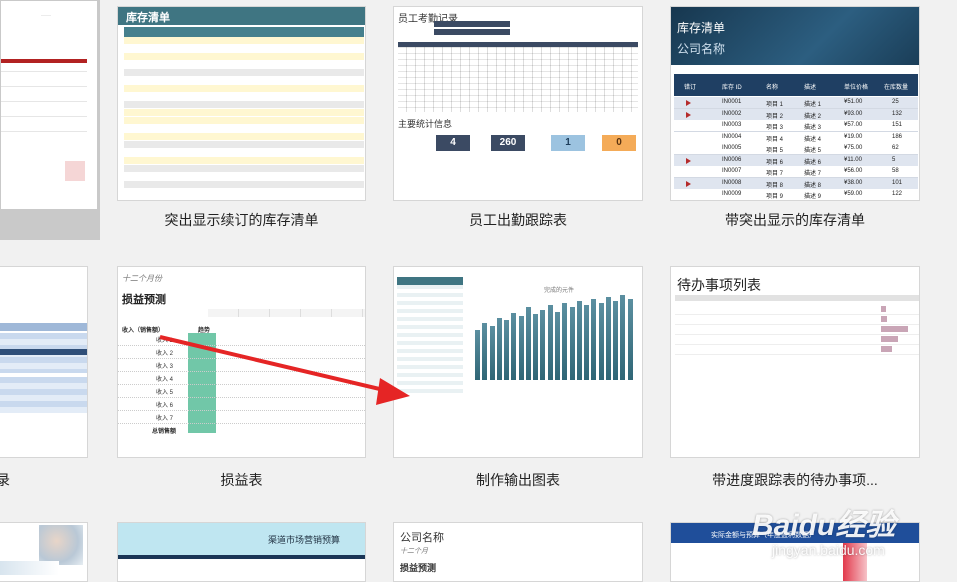  Describe the element at coordinates (828, 550) in the screenshot. I see `watermark-url: jingyan.baidu.com` at that location.